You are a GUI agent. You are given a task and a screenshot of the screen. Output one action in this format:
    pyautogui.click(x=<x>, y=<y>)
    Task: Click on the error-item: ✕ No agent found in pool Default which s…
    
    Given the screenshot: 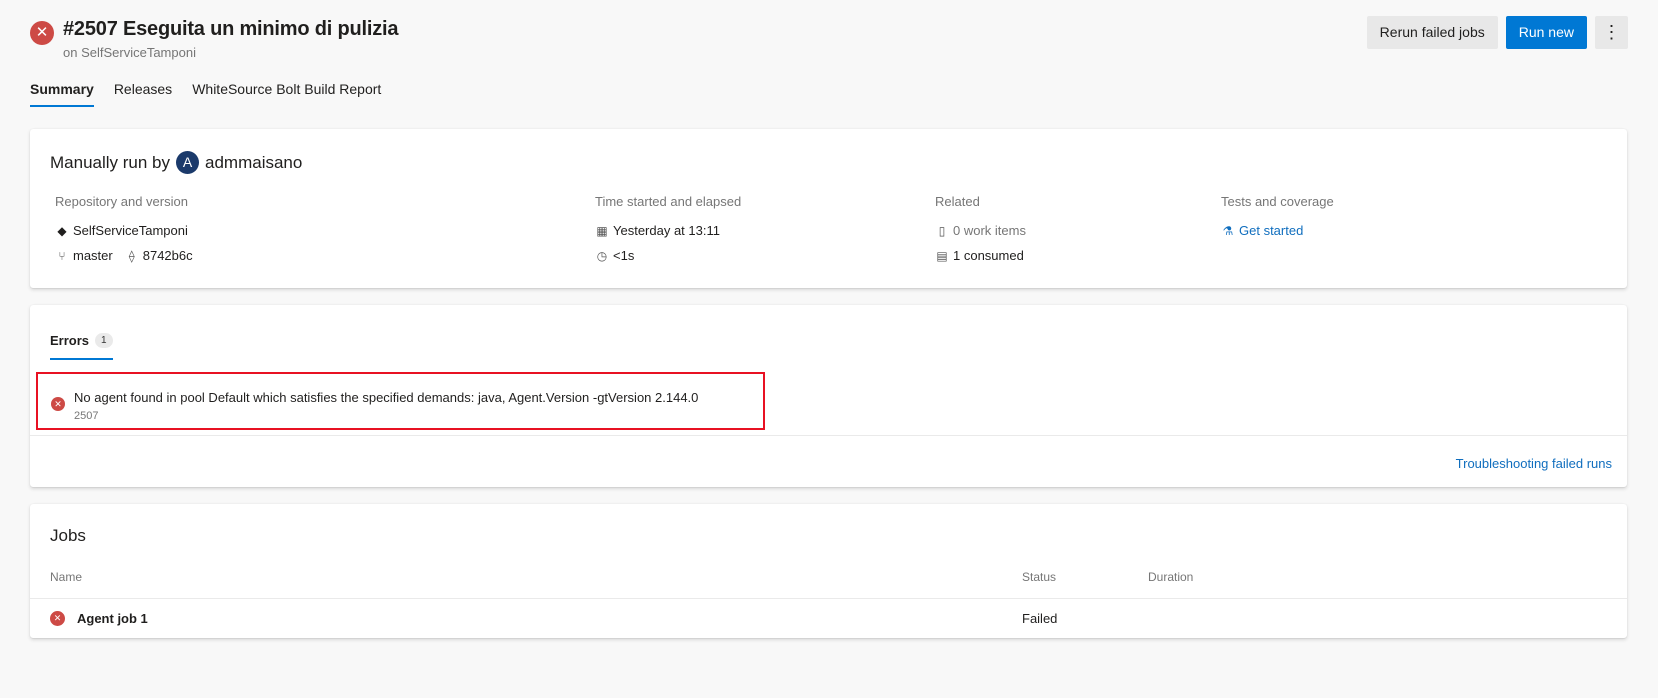 What is the action you would take?
    pyautogui.click(x=400, y=401)
    